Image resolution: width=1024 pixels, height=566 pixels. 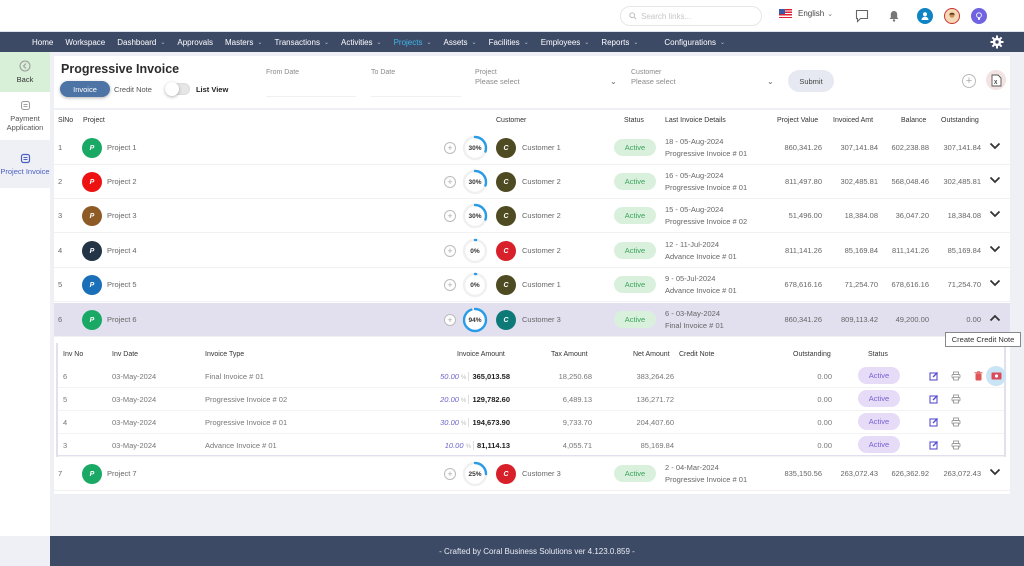 What do you see at coordinates (42, 42) in the screenshot?
I see `nav-home: Home` at bounding box center [42, 42].